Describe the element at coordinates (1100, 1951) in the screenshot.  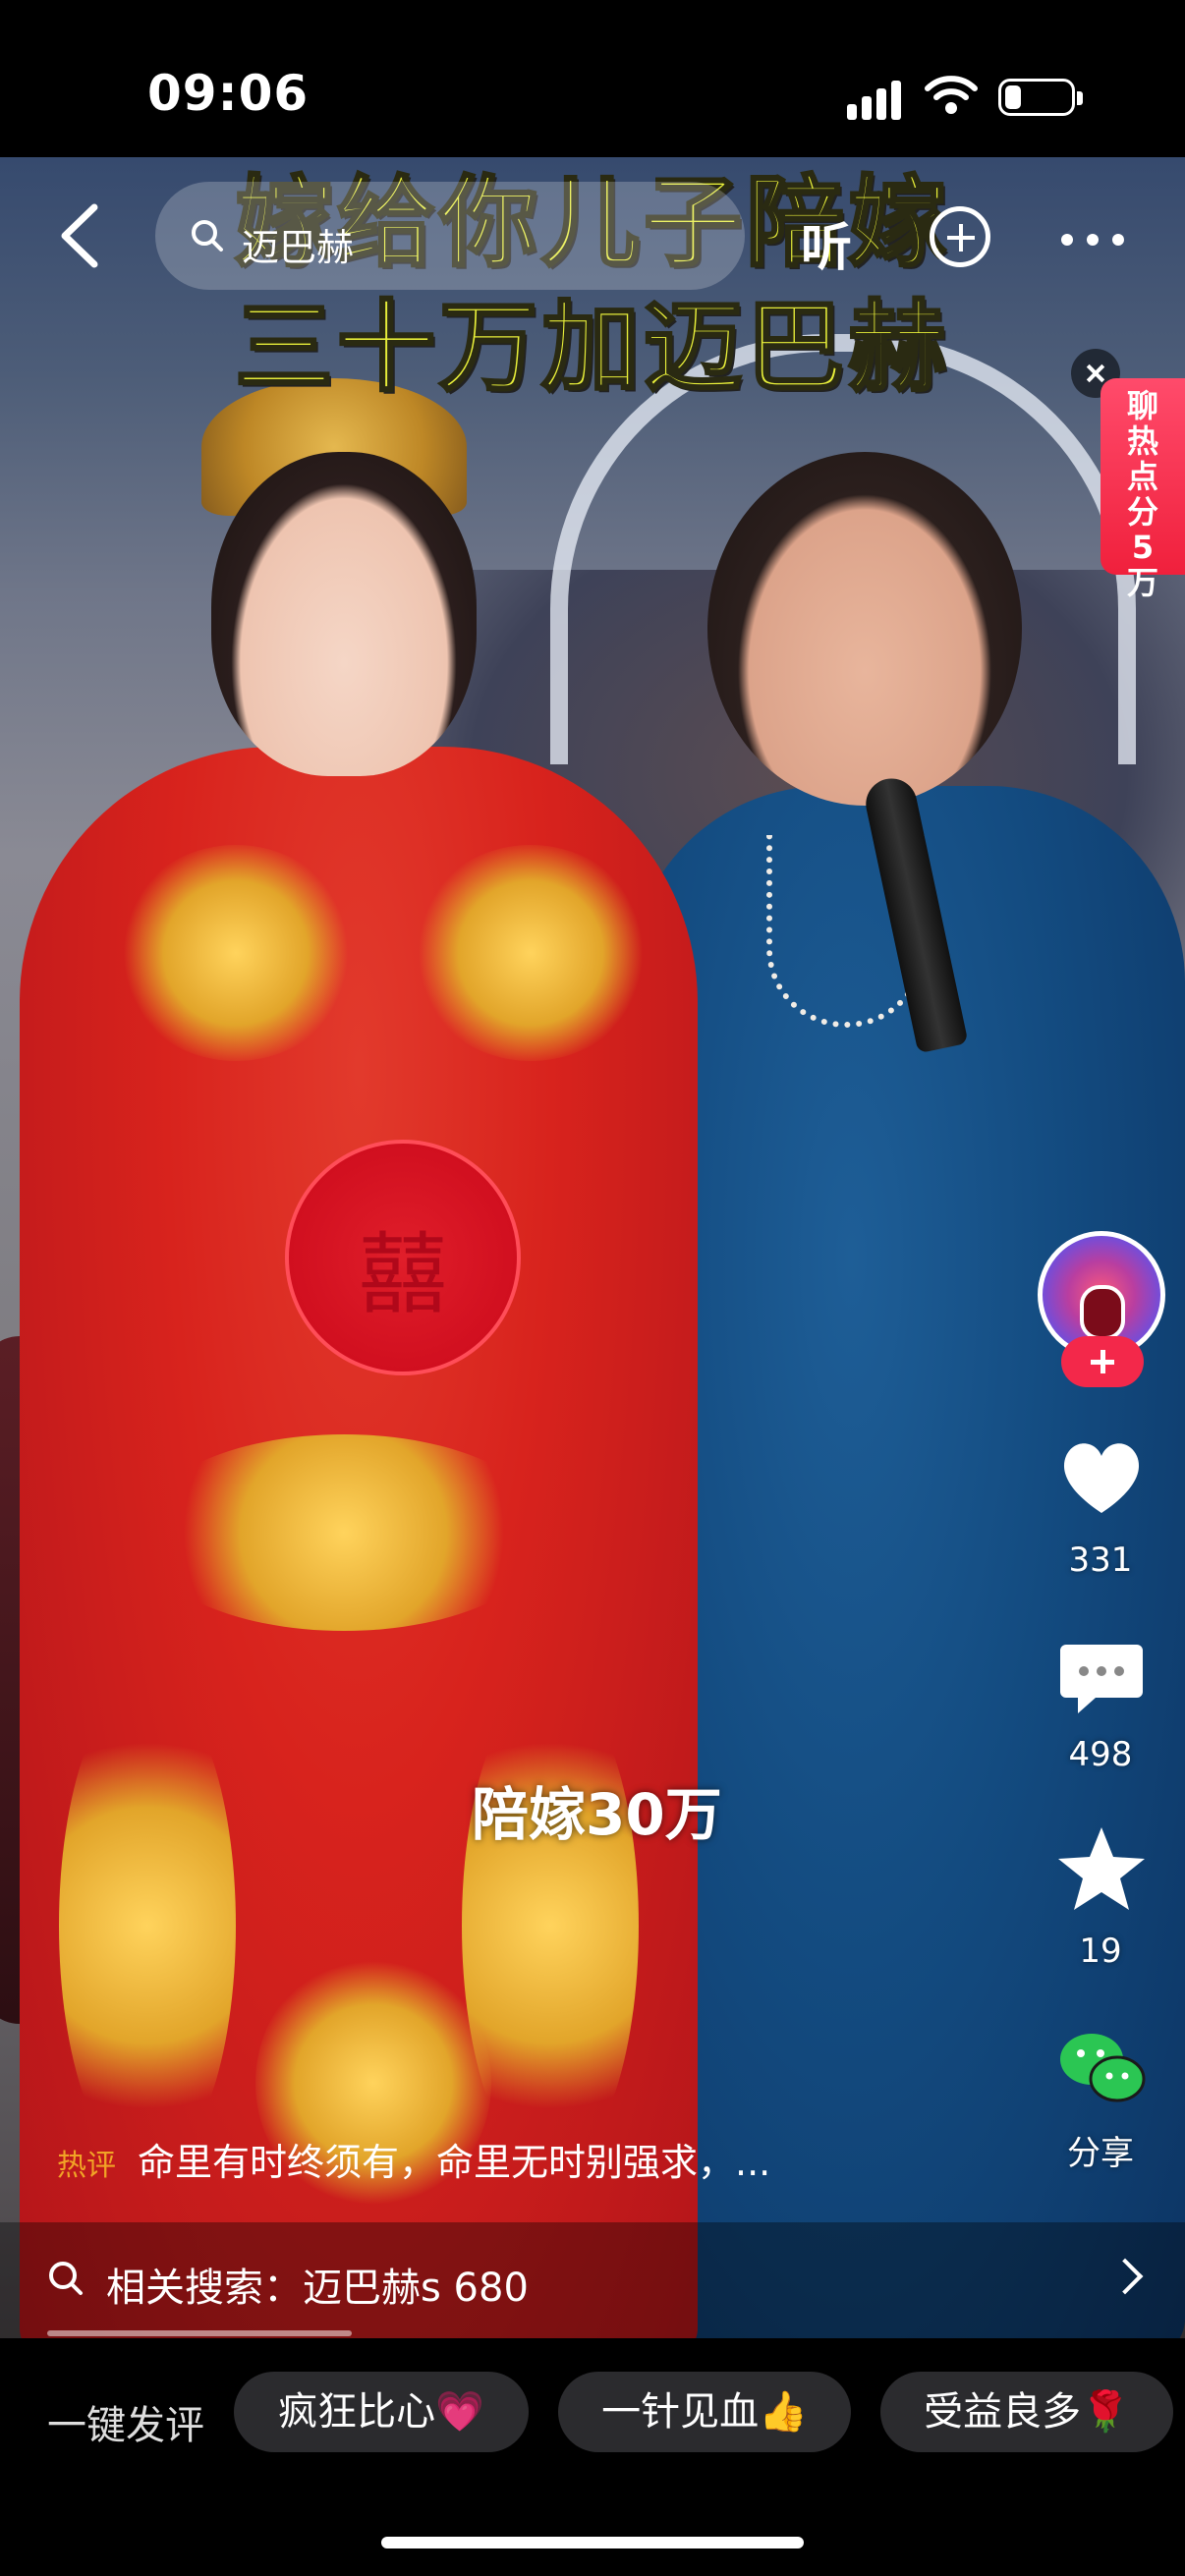
I see `favorite-count: 19` at that location.